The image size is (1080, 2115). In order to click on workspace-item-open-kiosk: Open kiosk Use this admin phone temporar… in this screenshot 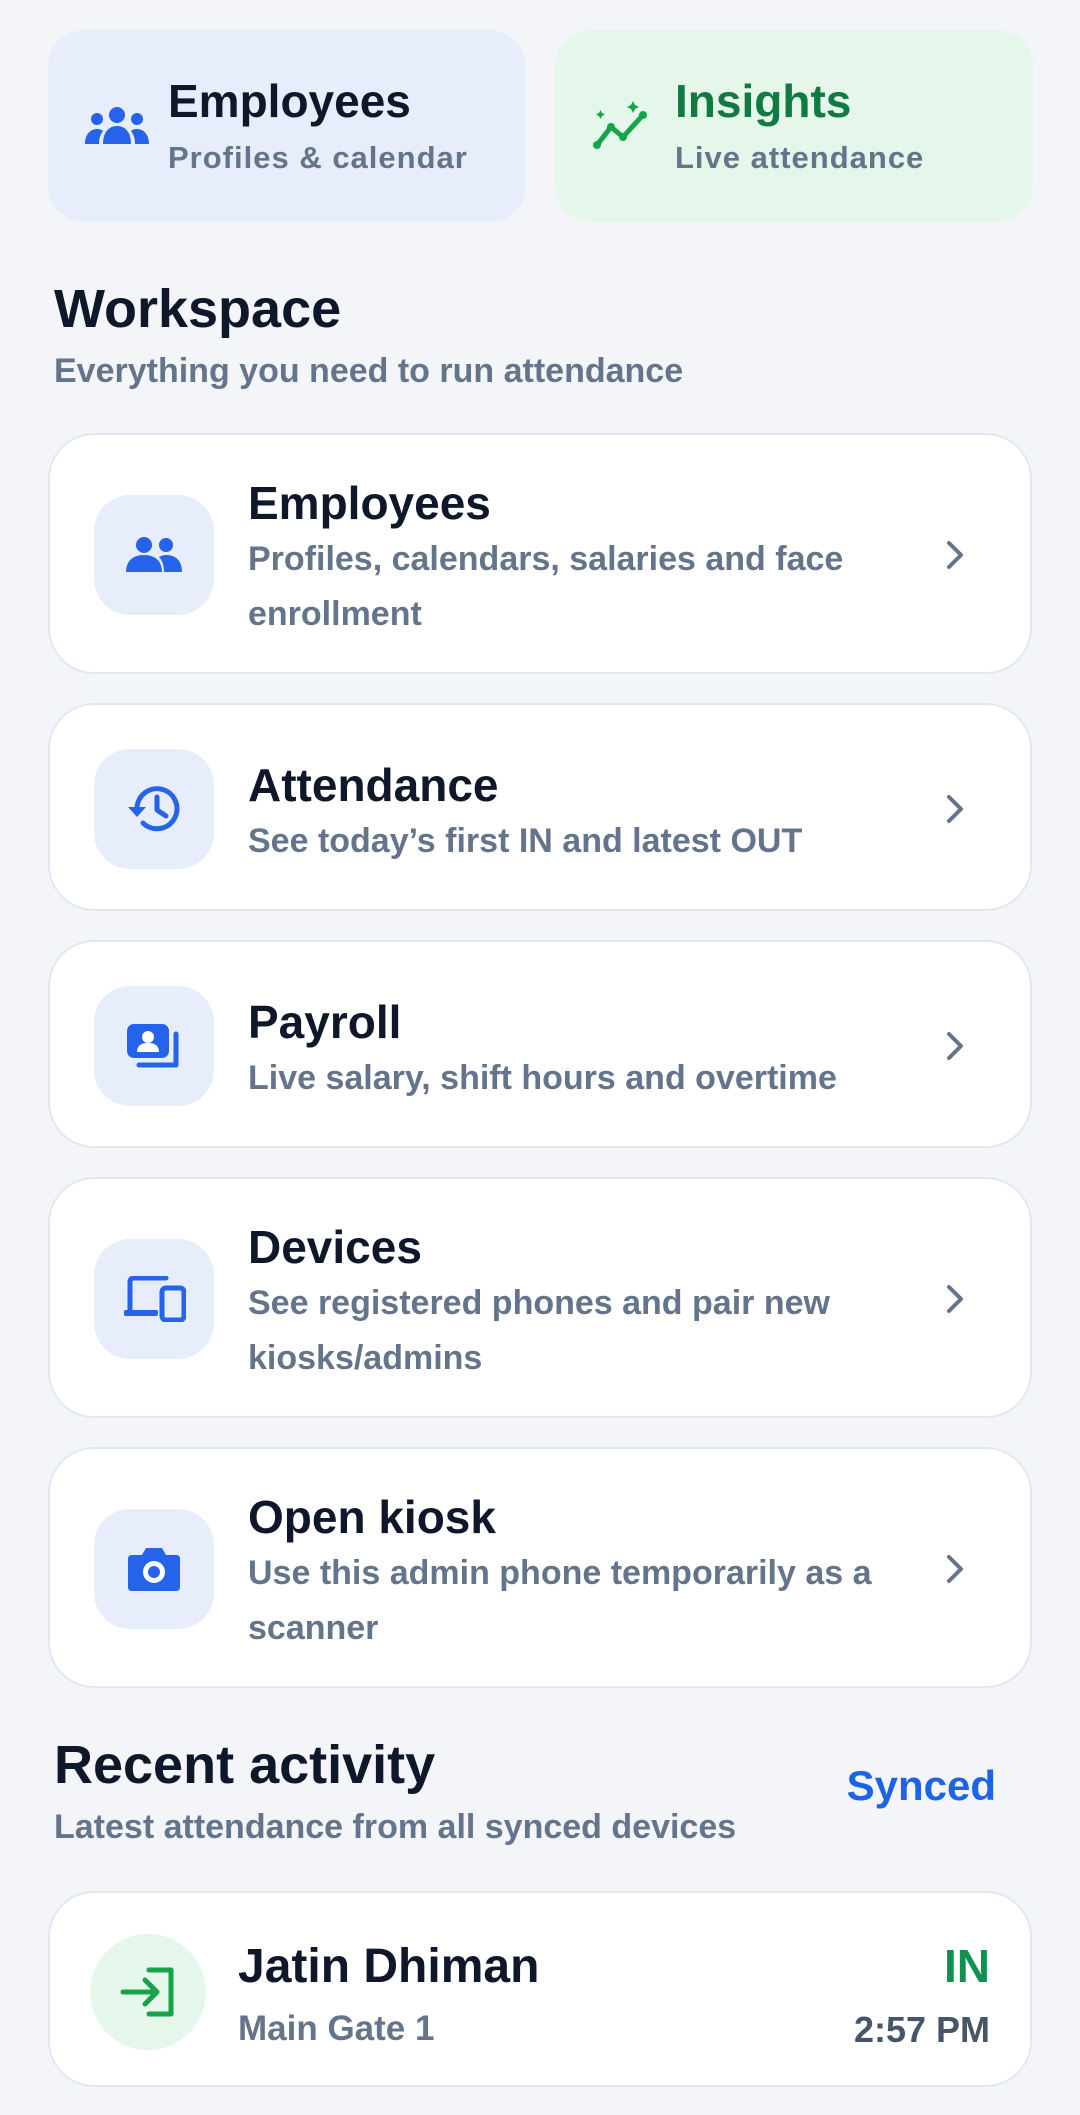, I will do `click(540, 1567)`.